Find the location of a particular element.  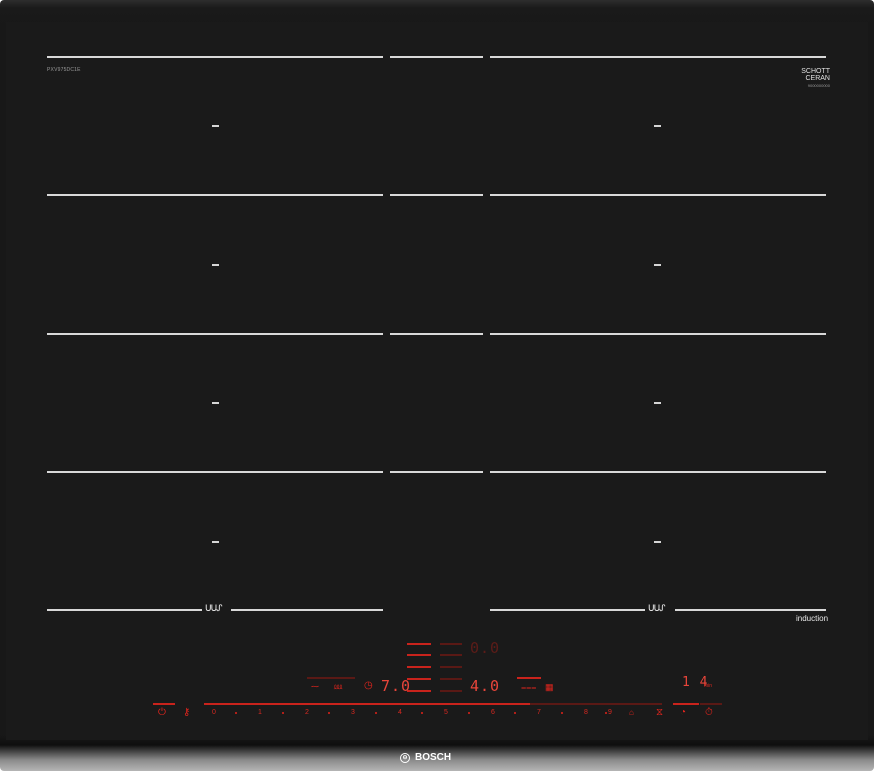

induction-label: induction is located at coordinates (812, 618).